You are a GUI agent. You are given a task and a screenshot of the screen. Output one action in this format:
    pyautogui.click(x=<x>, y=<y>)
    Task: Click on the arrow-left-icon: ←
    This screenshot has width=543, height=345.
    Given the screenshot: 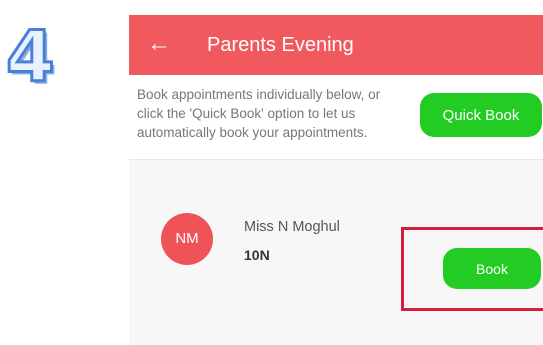 What is the action you would take?
    pyautogui.click(x=159, y=44)
    